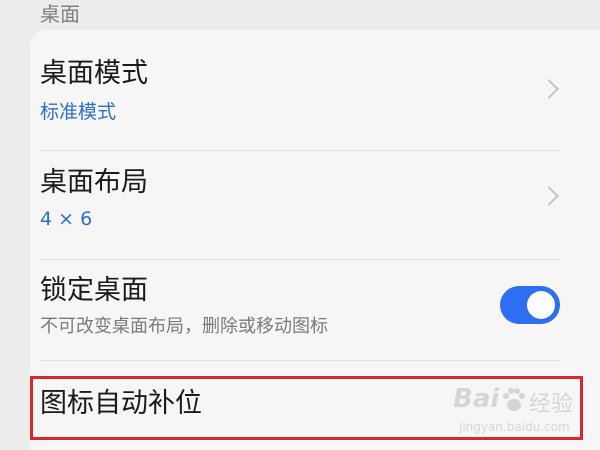 The width and height of the screenshot is (600, 450). I want to click on lock-desktop-description: 不可改变桌面布局，删除或移动图标, so click(184, 326).